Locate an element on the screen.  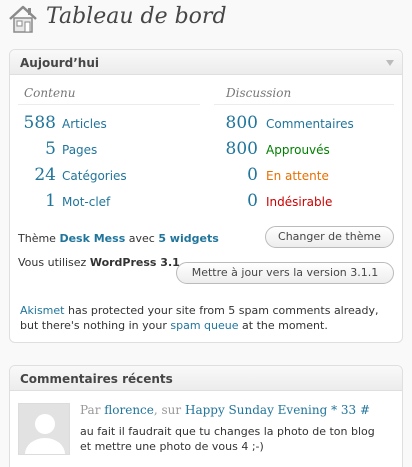
pages-count: 5 is located at coordinates (35, 149).